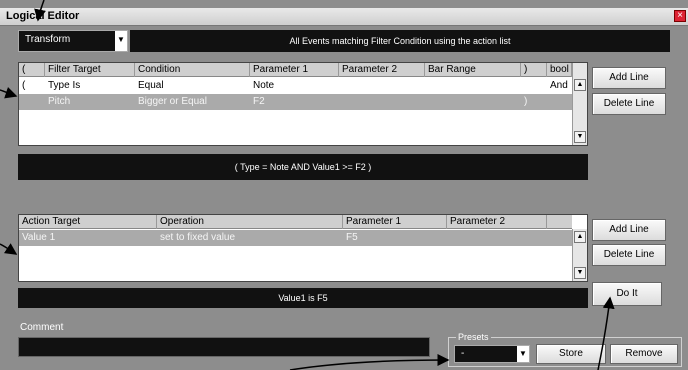 This screenshot has height=370, width=688. Describe the element at coordinates (9, 92) in the screenshot. I see `arrow-to-filter-table` at that location.